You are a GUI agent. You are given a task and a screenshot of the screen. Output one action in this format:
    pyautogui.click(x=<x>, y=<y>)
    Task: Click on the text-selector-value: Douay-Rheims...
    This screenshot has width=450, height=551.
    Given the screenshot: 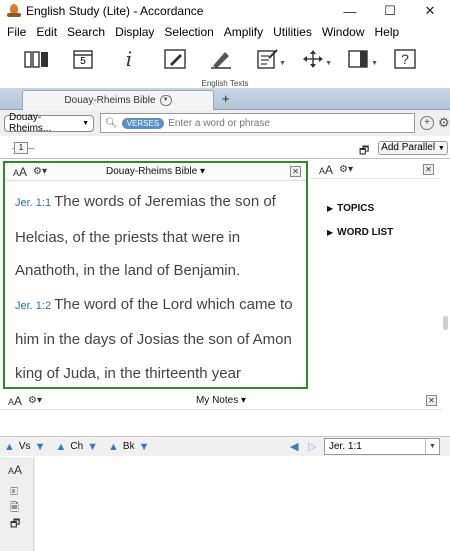 What is the action you would take?
    pyautogui.click(x=30, y=123)
    